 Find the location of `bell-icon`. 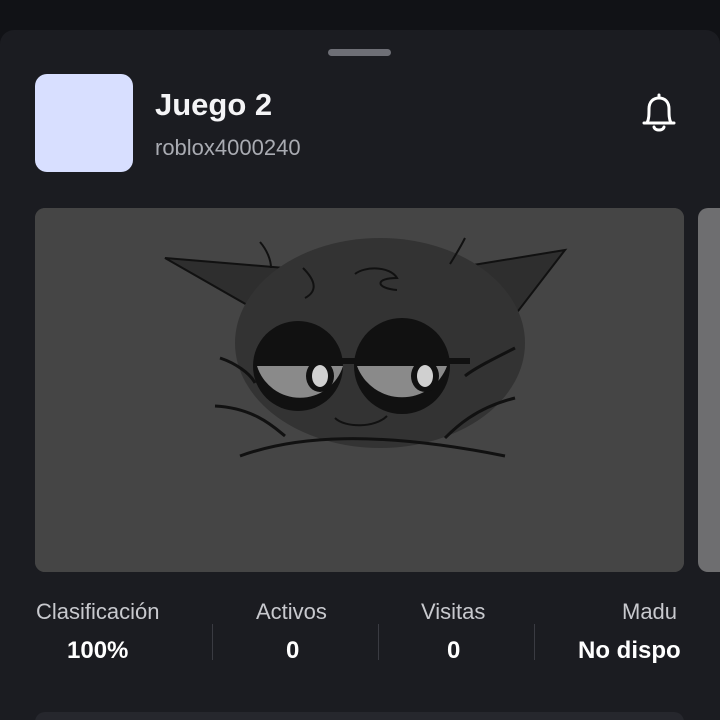

bell-icon is located at coordinates (659, 112).